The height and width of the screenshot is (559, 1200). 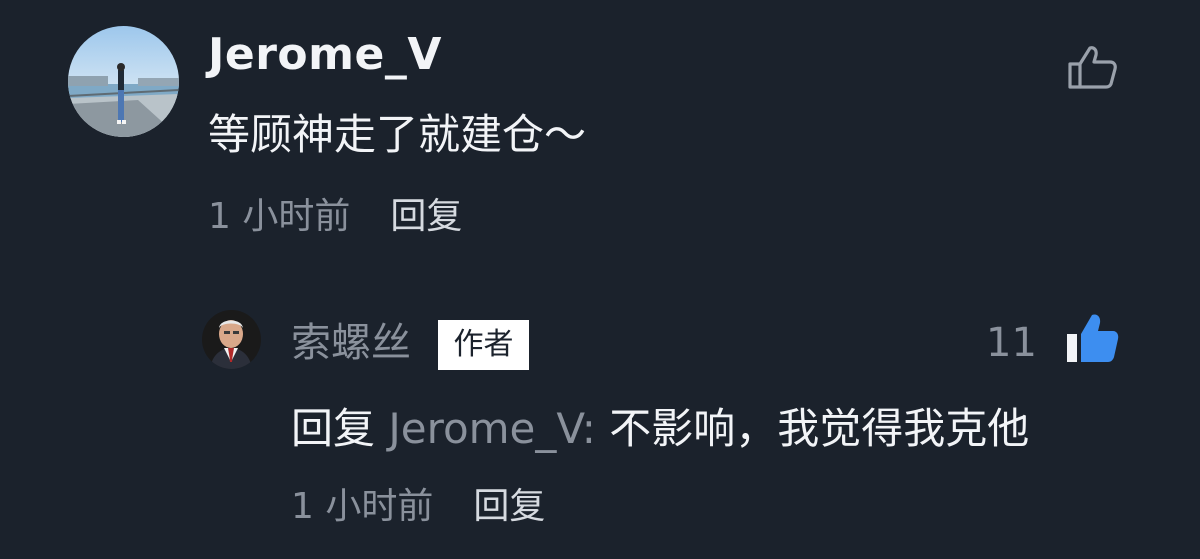 I want to click on like-button, so click(x=1092, y=67).